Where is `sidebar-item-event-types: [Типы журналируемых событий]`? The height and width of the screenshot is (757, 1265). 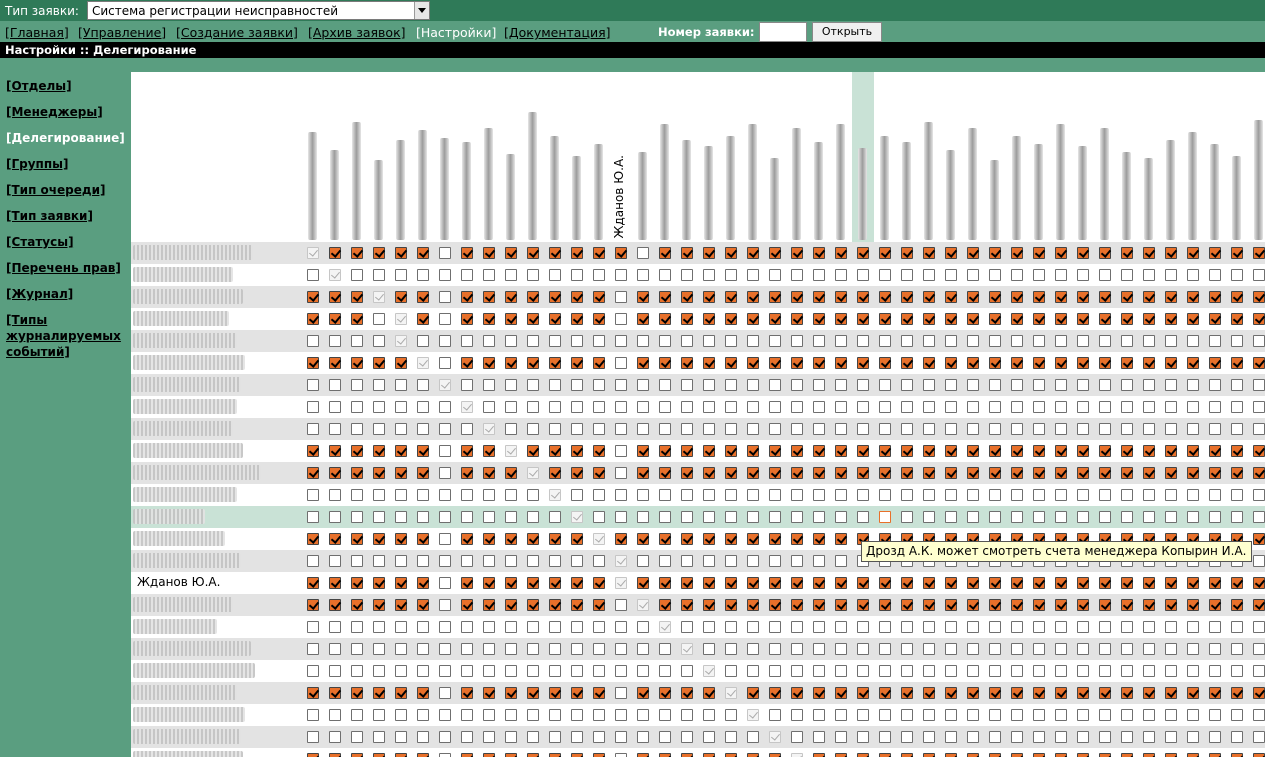
sidebar-item-event-types: [Типы журналируемых событий] is located at coordinates (67, 336).